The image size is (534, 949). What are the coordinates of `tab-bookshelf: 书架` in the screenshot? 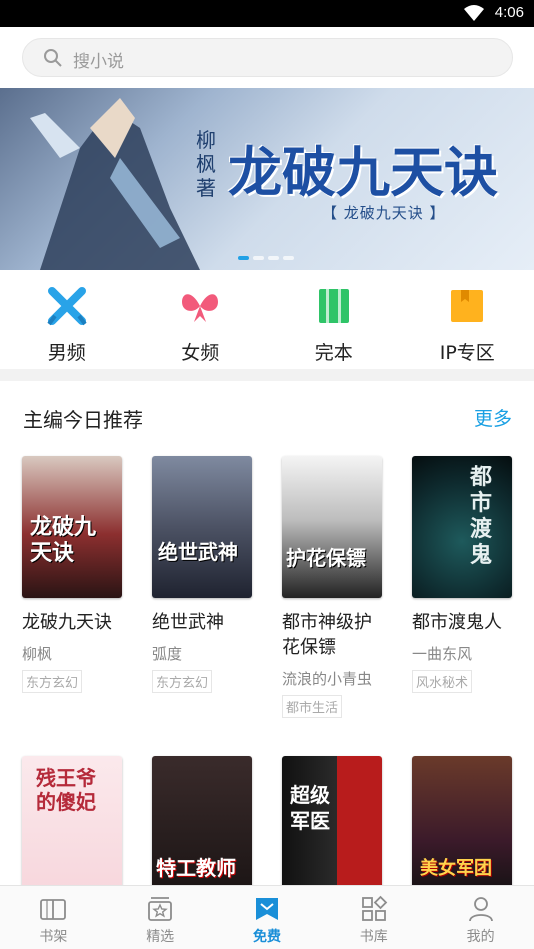 It's located at (53, 917).